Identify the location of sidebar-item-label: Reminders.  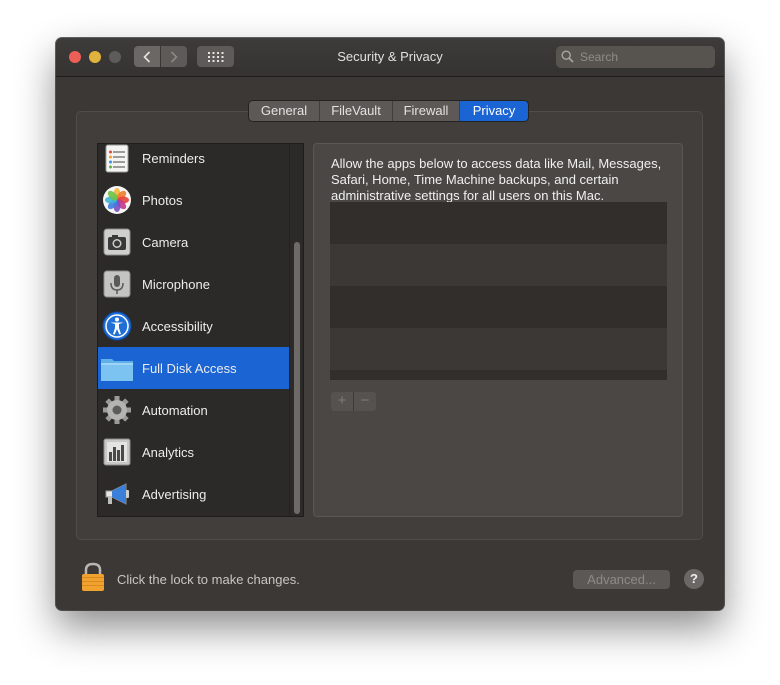
(173, 158).